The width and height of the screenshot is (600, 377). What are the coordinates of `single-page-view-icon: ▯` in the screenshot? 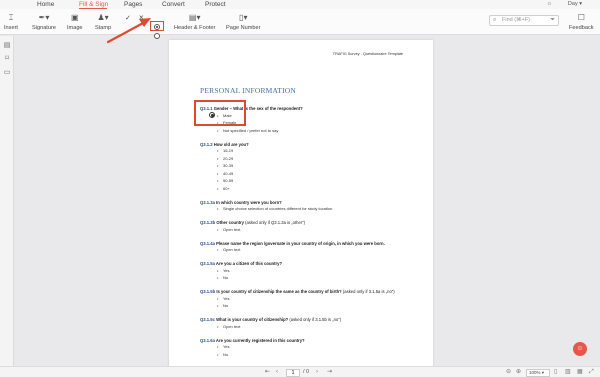 It's located at (555, 372).